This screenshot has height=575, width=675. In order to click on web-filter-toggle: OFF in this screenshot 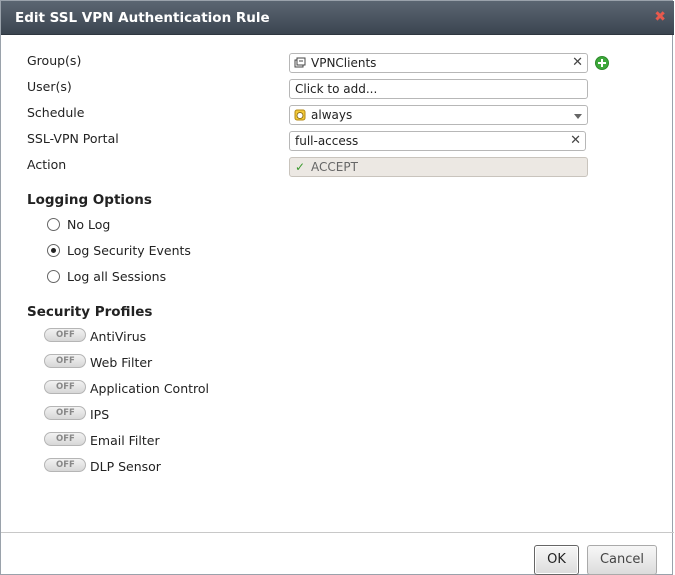, I will do `click(65, 361)`.